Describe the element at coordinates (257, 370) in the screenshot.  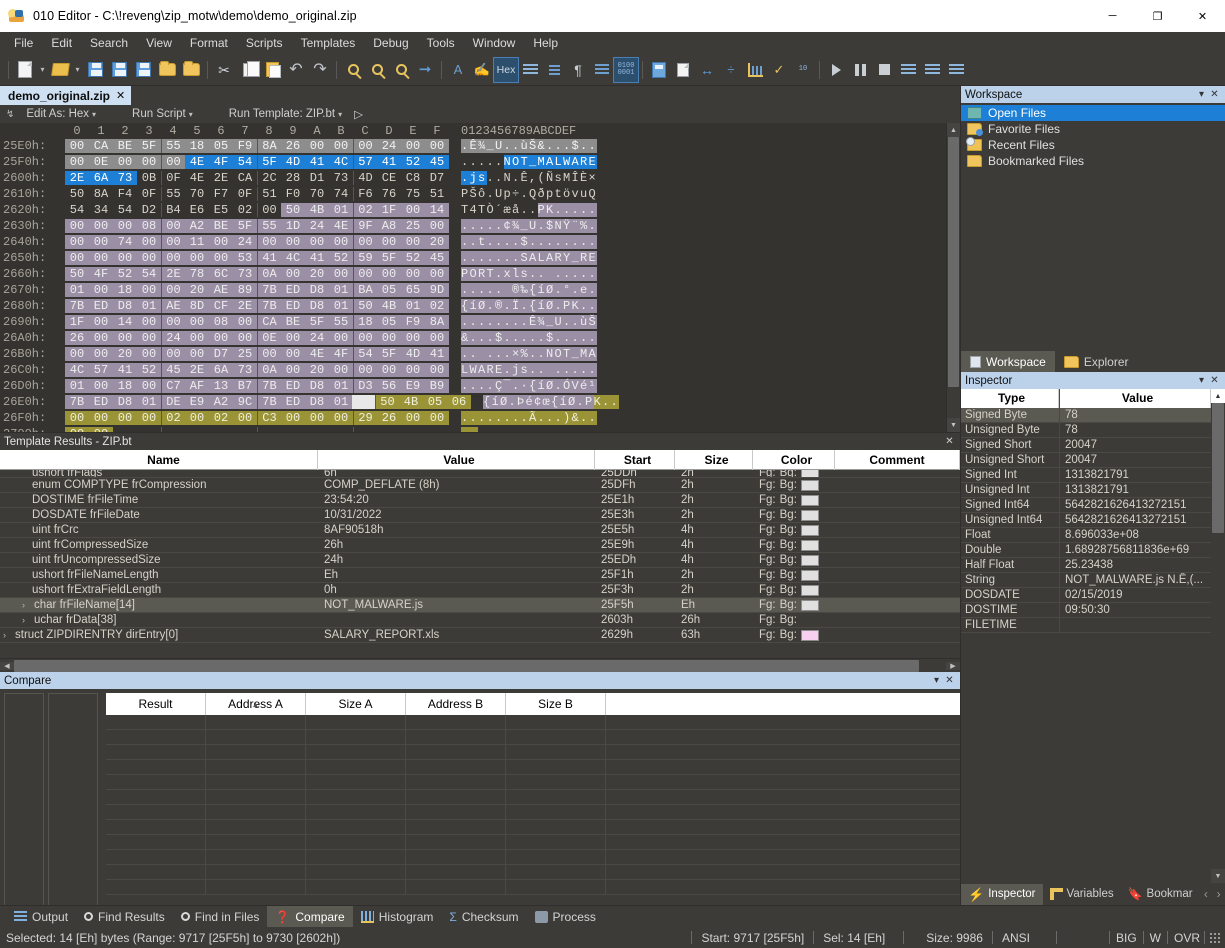
I see `hex-row-bytes: 4C 57 41 52 45 2E 6A 73 0A 00 20 00 00 00 00 00` at that location.